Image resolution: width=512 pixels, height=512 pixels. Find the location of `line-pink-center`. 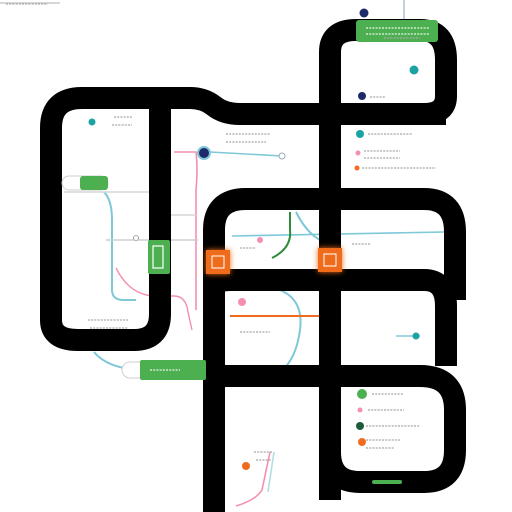

line-pink-center is located at coordinates (186, 230).